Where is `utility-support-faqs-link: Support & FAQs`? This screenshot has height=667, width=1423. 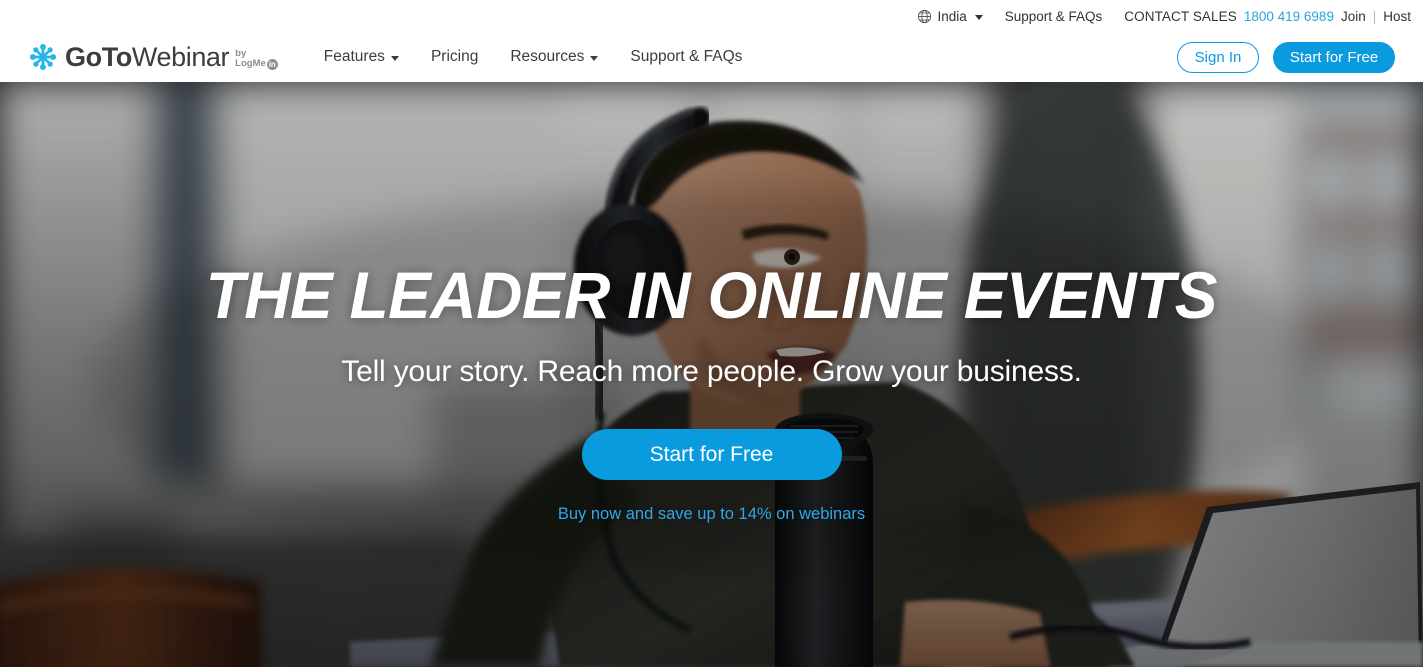 utility-support-faqs-link: Support & FAQs is located at coordinates (1054, 16).